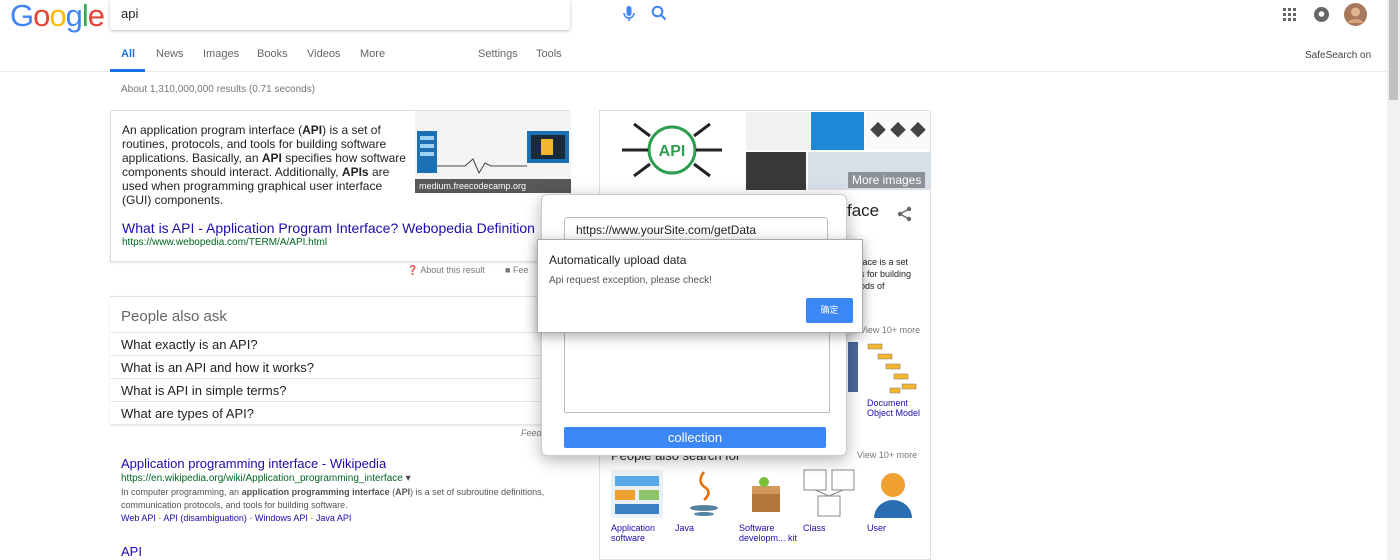  I want to click on alert-message: Api request exception, please check!, so click(630, 280).